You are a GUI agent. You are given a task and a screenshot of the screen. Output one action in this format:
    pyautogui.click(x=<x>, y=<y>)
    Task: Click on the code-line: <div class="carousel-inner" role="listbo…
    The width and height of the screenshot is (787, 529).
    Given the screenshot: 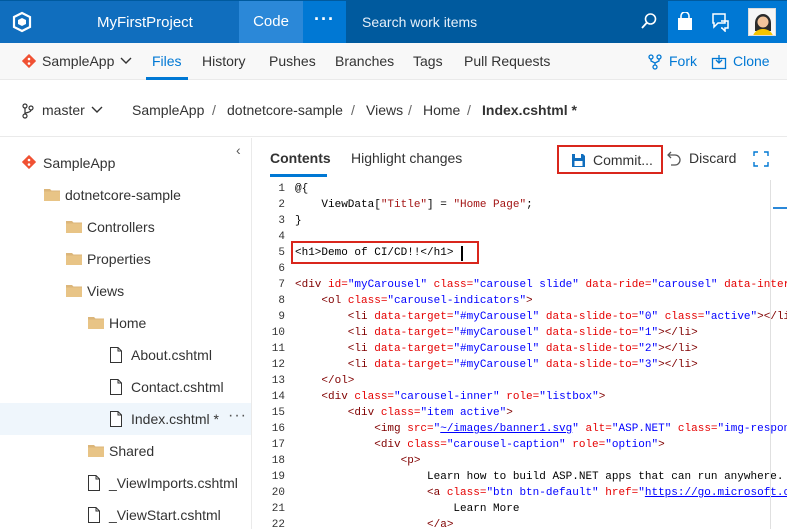 What is the action you would take?
    pyautogui.click(x=450, y=397)
    